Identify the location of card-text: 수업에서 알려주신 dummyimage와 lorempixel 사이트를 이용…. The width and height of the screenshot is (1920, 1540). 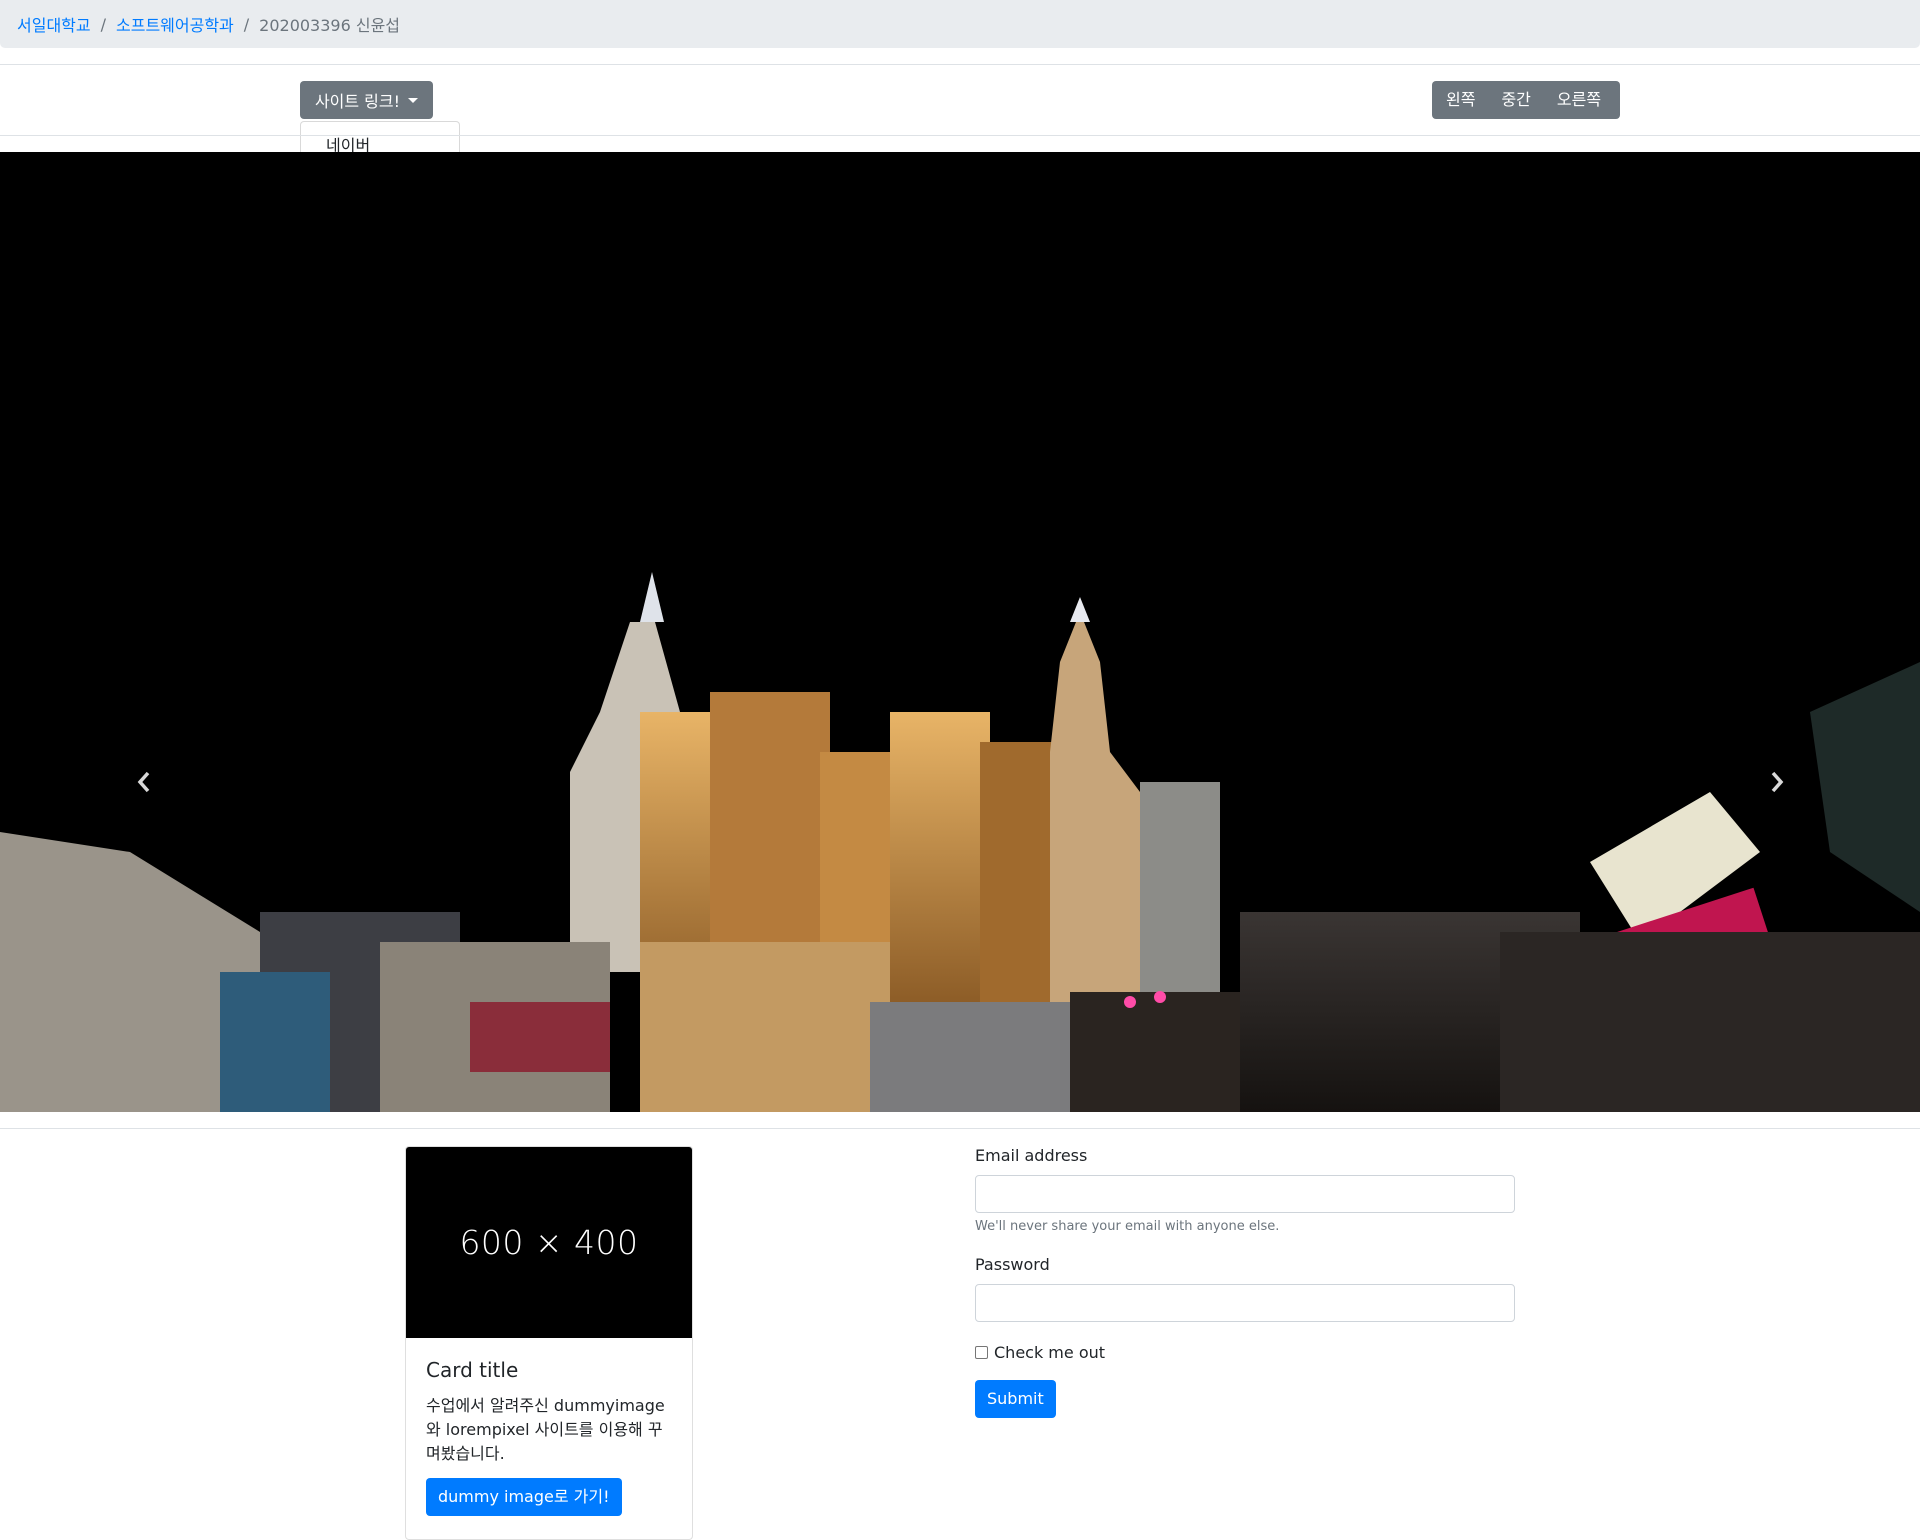
(545, 1429).